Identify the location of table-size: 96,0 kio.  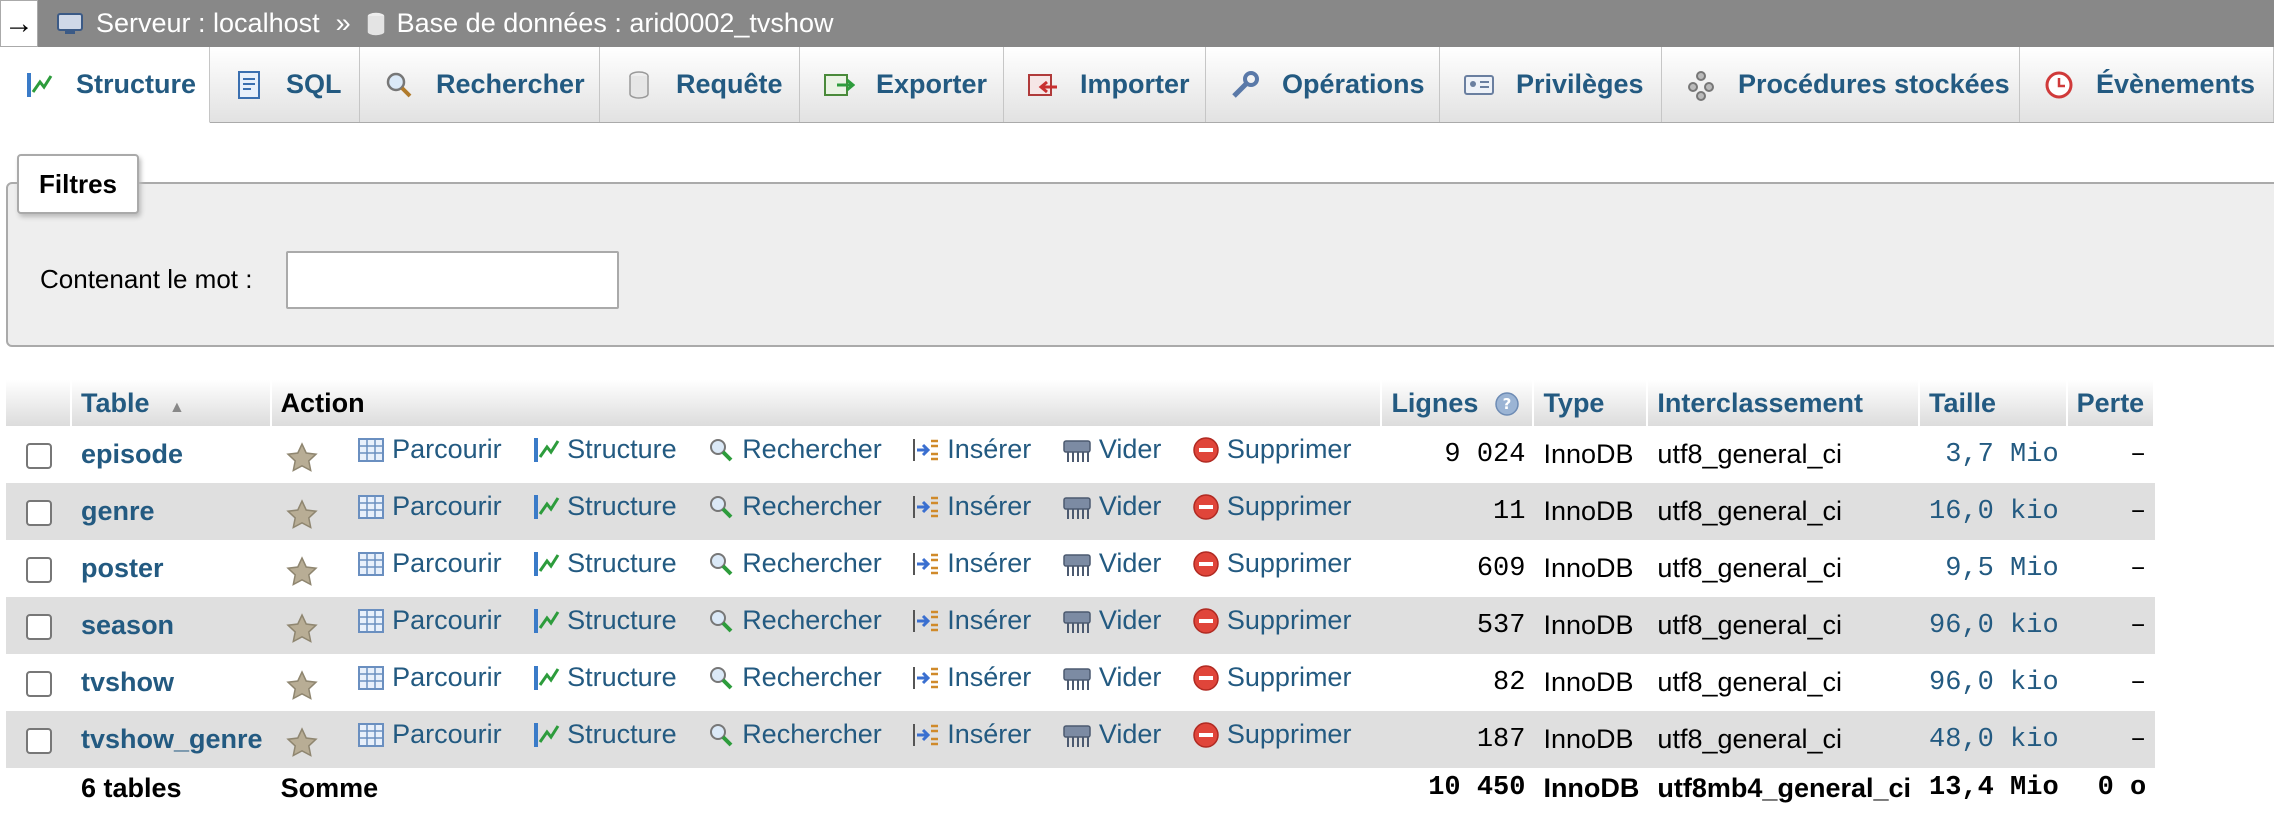
(1994, 625).